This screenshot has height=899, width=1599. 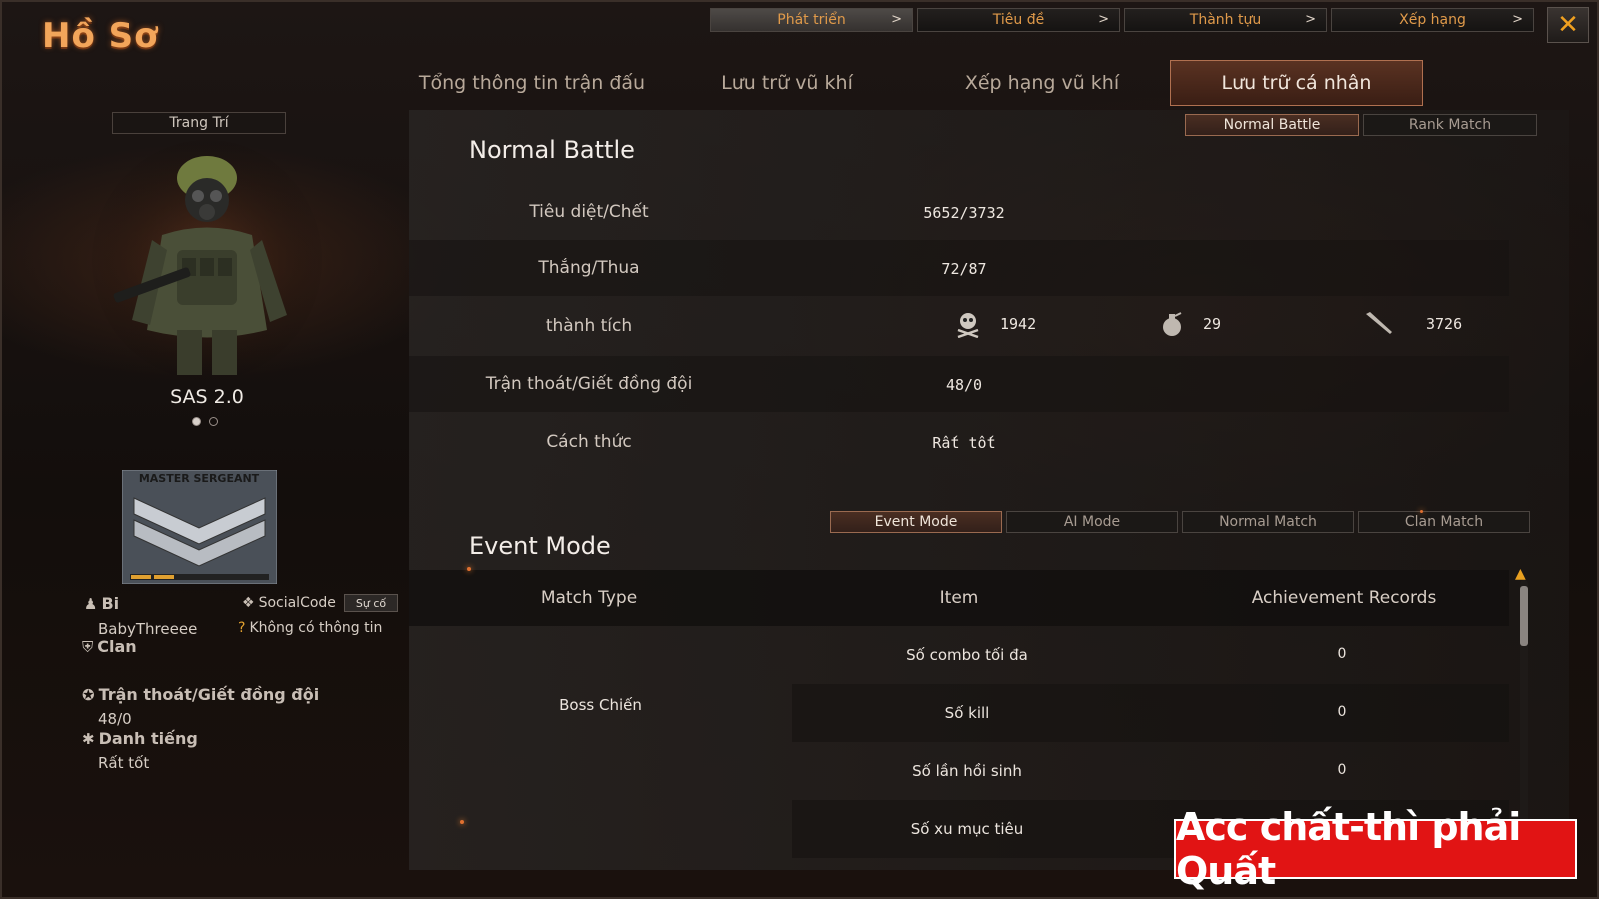 I want to click on socialcode-row: ❖ SocialCode, so click(x=289, y=603).